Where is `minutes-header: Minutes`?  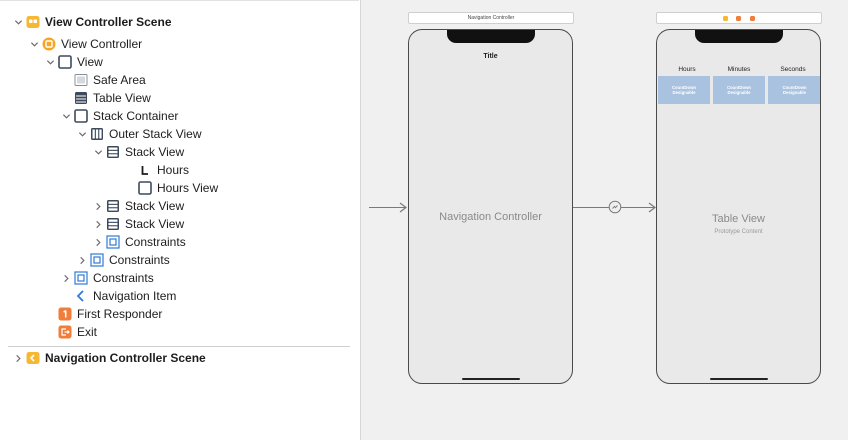 minutes-header: Minutes is located at coordinates (739, 69).